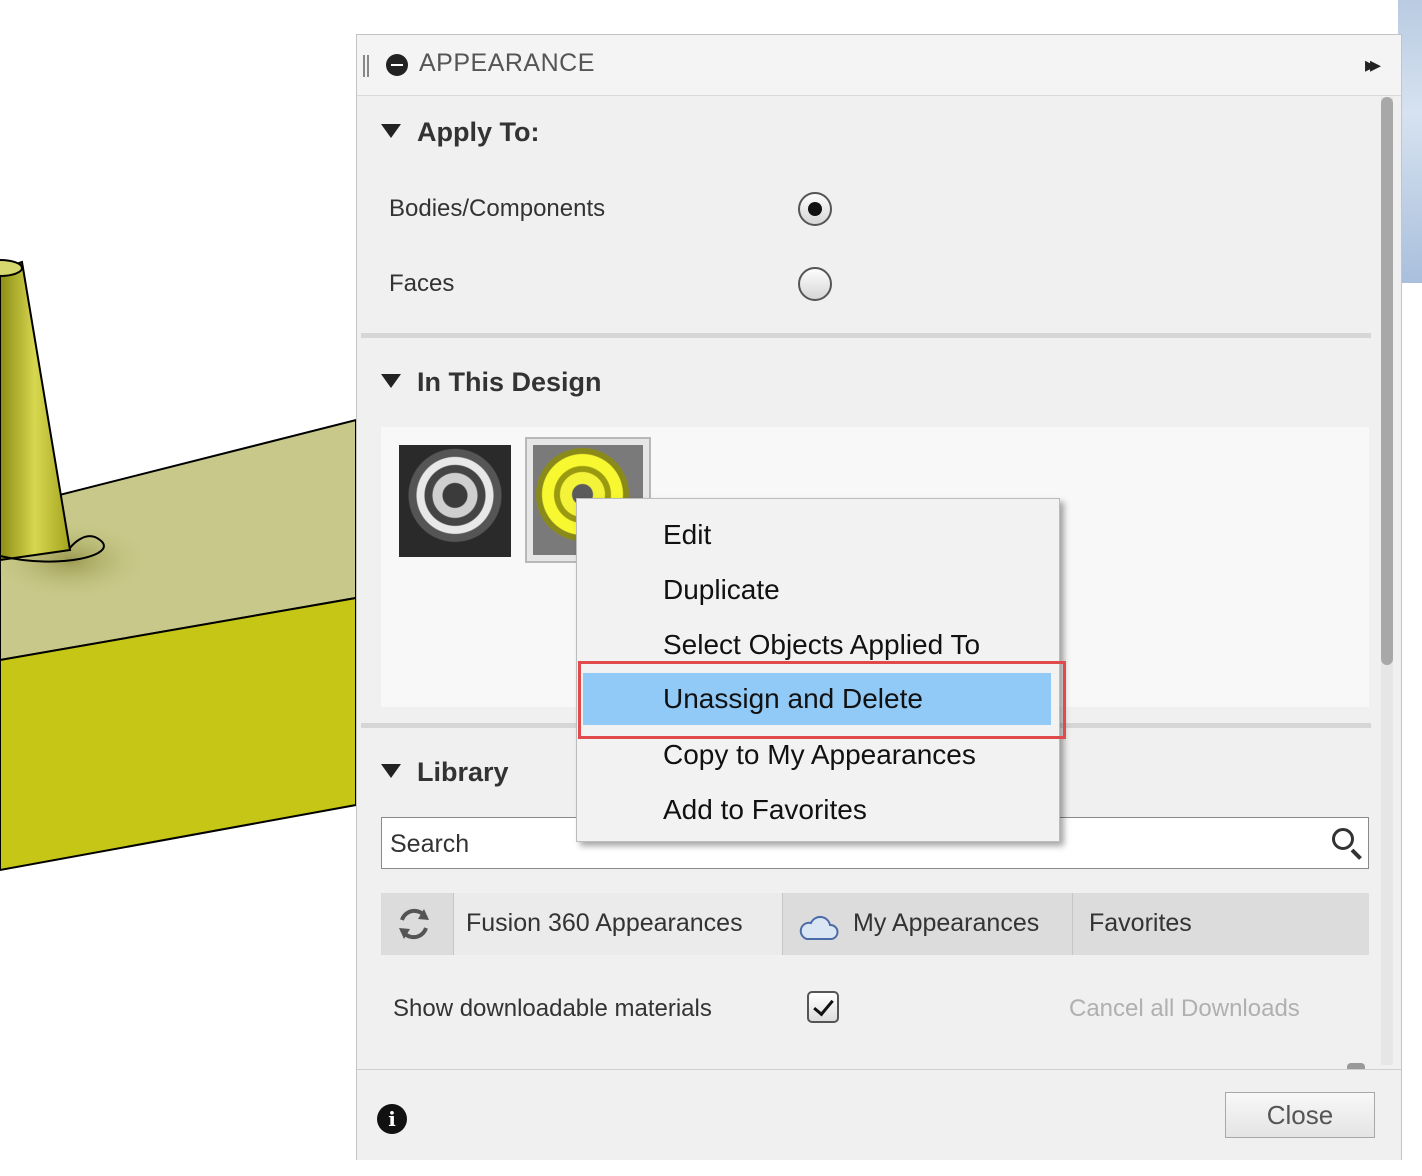  I want to click on menu-item-add-to-favorites: Add to Favorites, so click(818, 810).